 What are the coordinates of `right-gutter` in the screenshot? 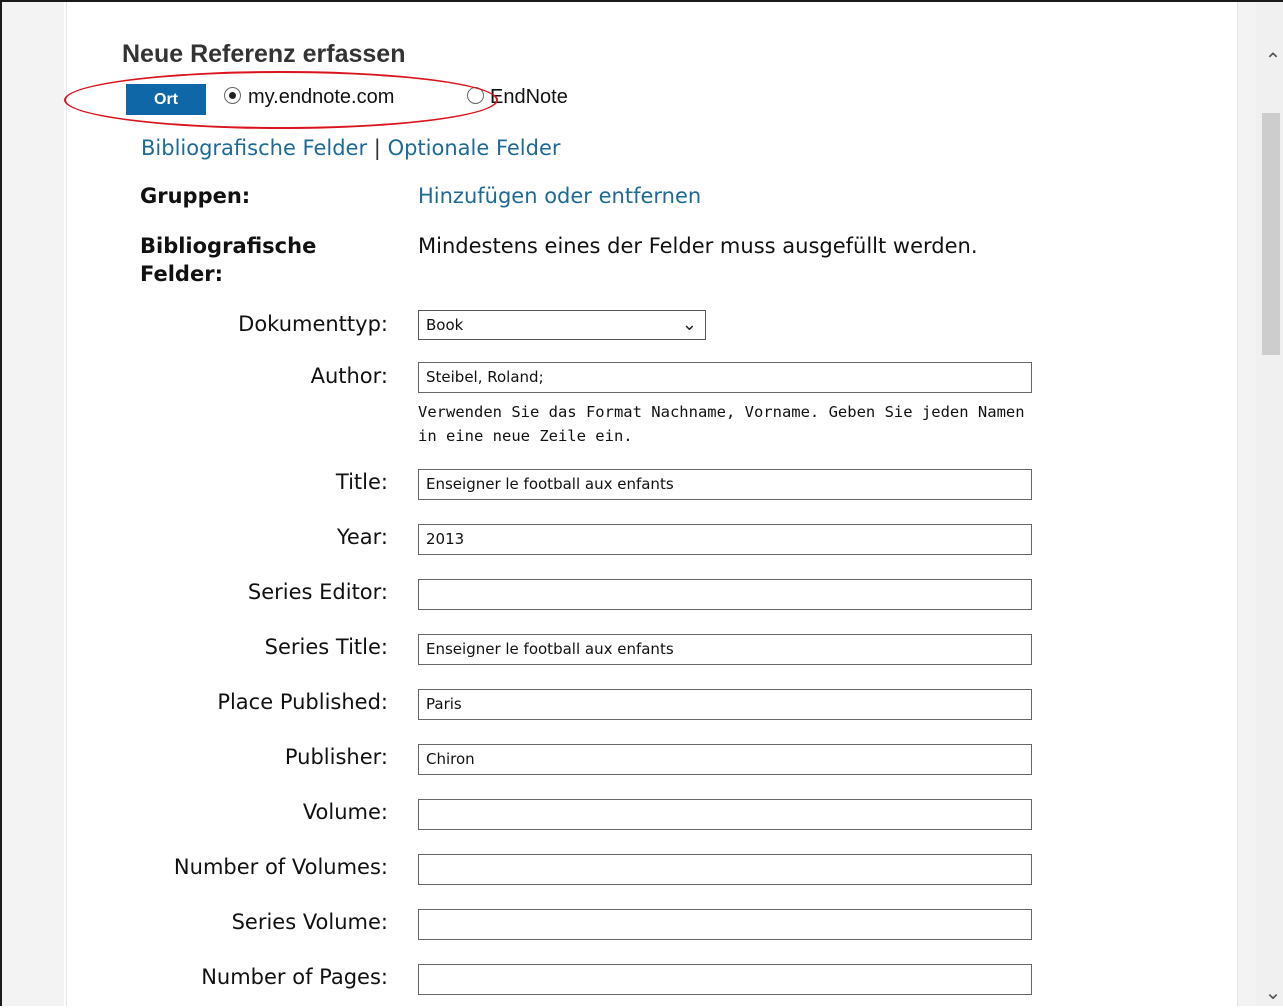 It's located at (1247, 504).